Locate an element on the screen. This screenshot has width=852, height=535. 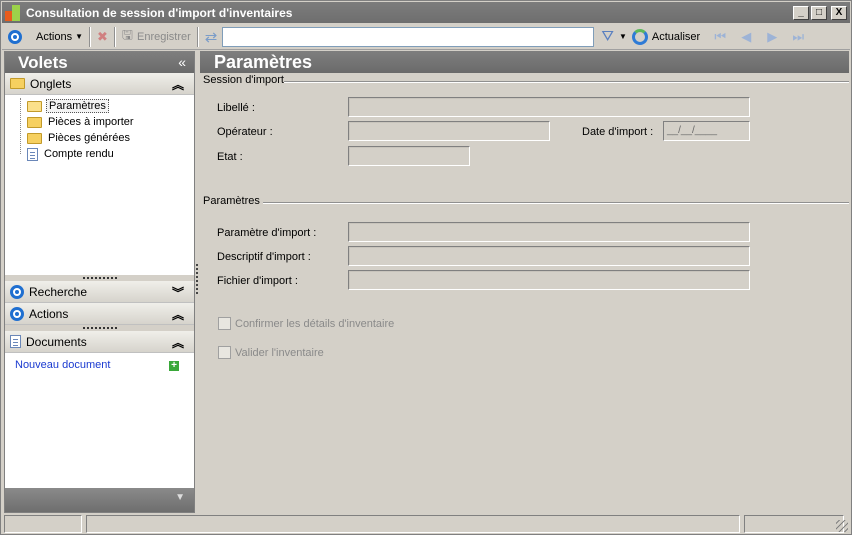
next-record-button: ▶ is located at coordinates (772, 37).